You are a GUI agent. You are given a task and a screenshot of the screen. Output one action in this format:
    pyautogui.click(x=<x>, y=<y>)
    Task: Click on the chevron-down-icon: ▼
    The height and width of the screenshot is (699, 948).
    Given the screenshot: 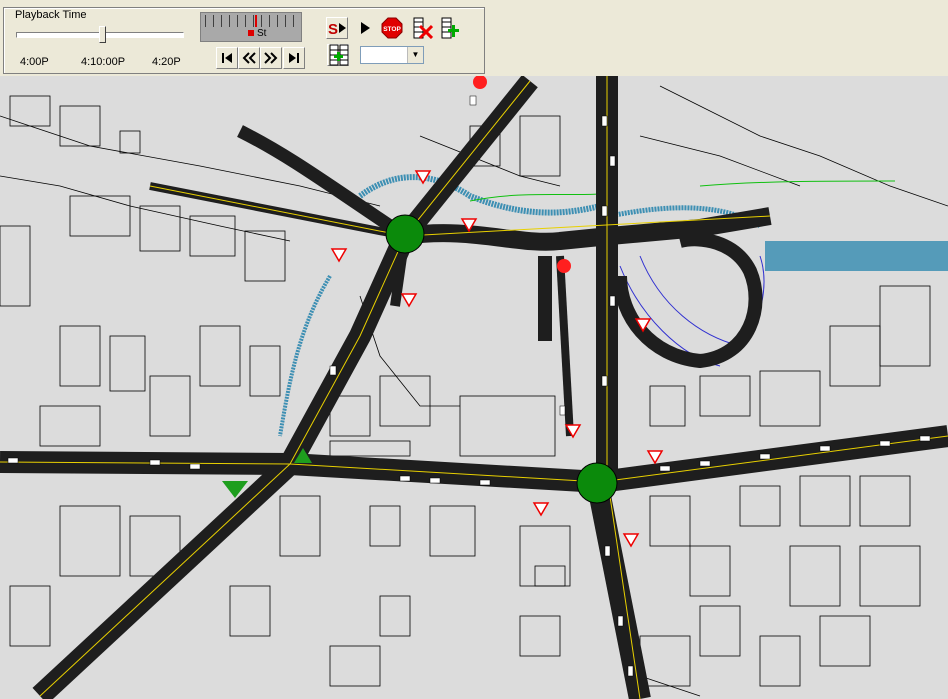 What is the action you would take?
    pyautogui.click(x=415, y=55)
    